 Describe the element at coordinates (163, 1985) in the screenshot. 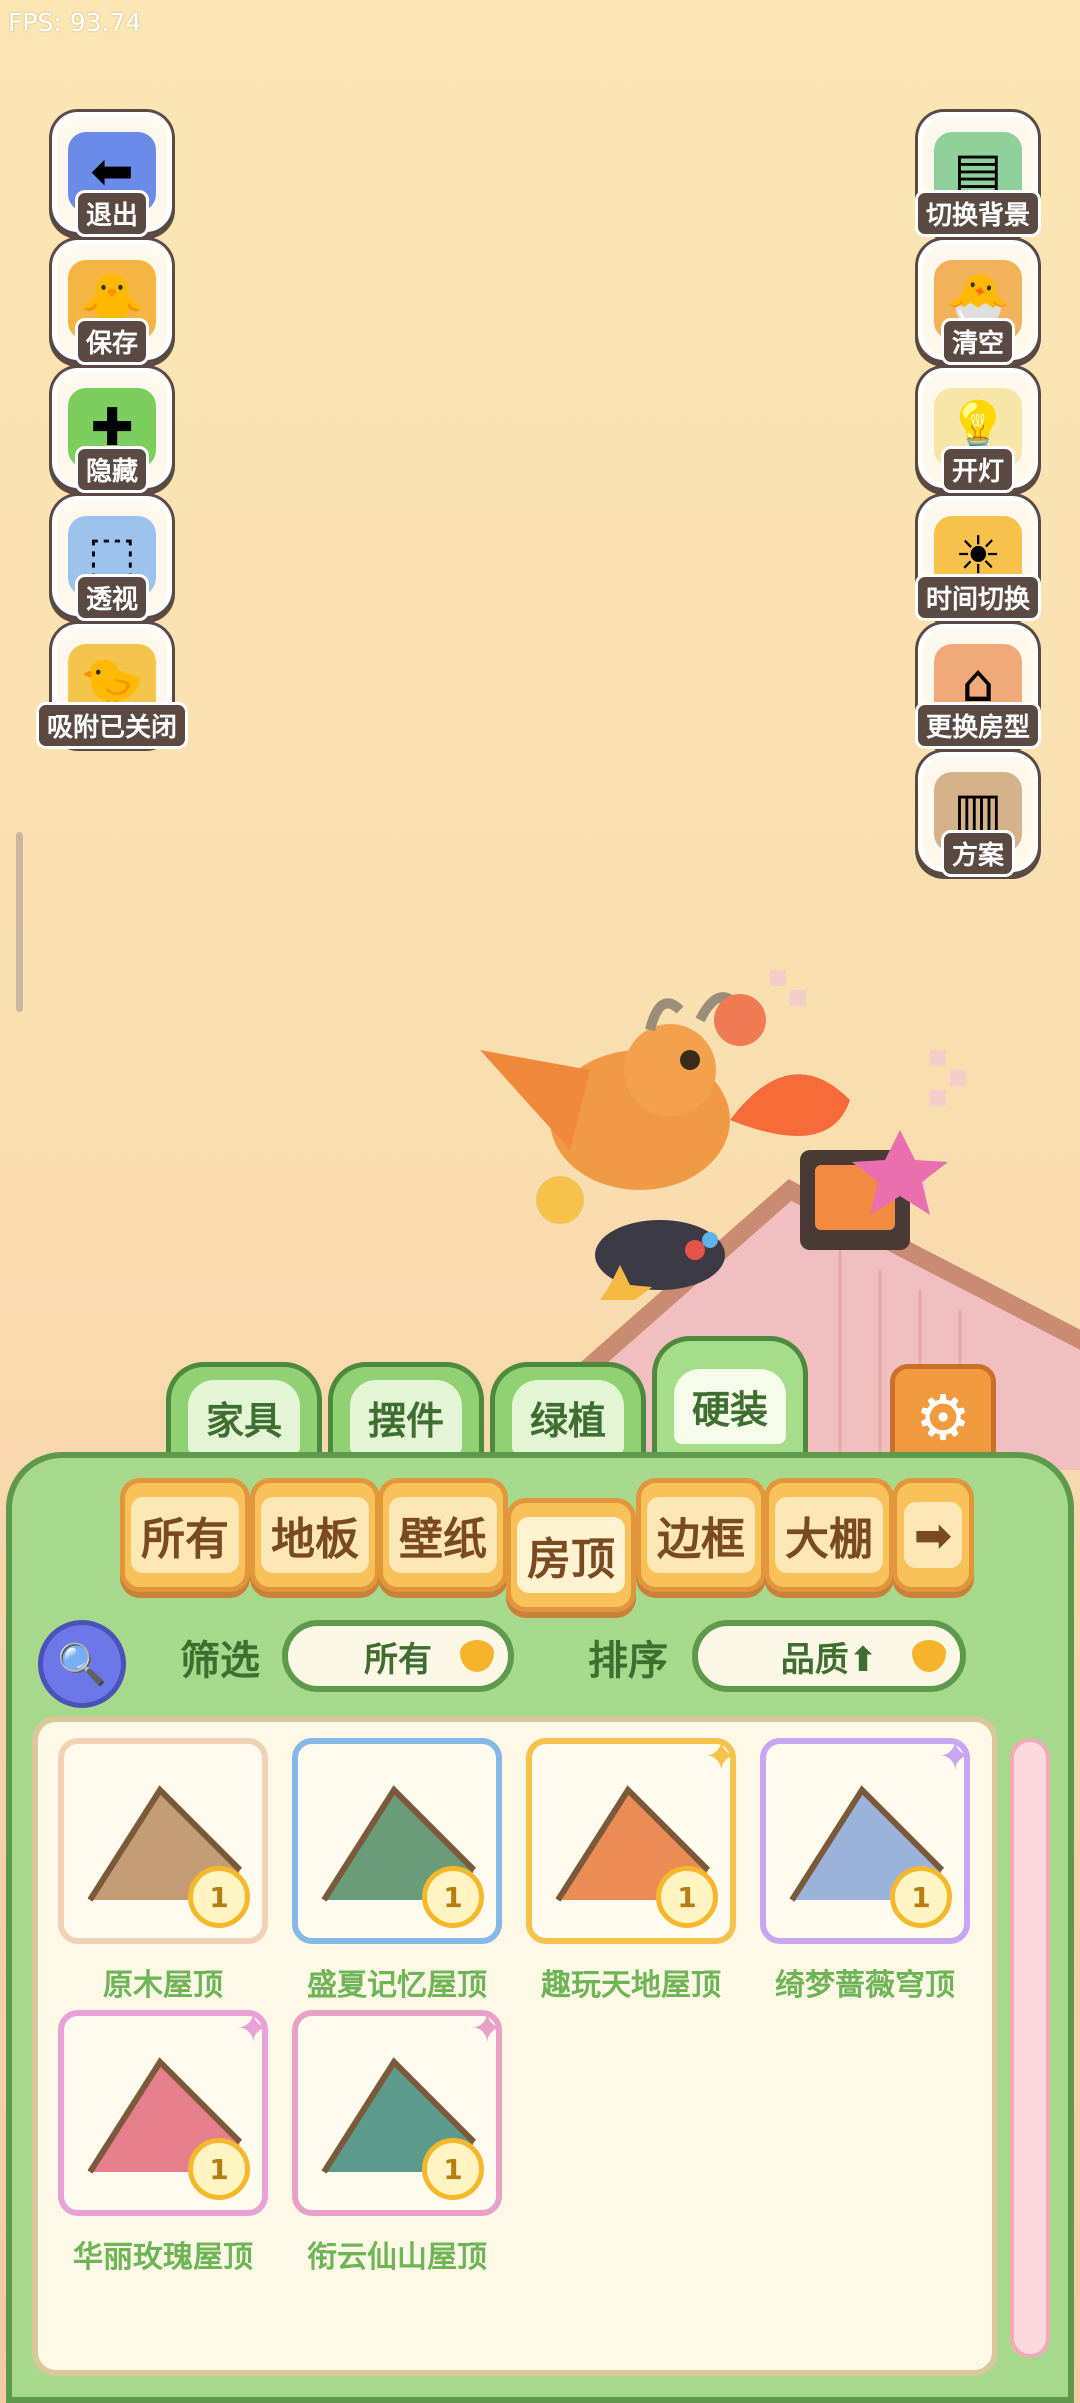

I see `item-name: 原木屋顶` at that location.